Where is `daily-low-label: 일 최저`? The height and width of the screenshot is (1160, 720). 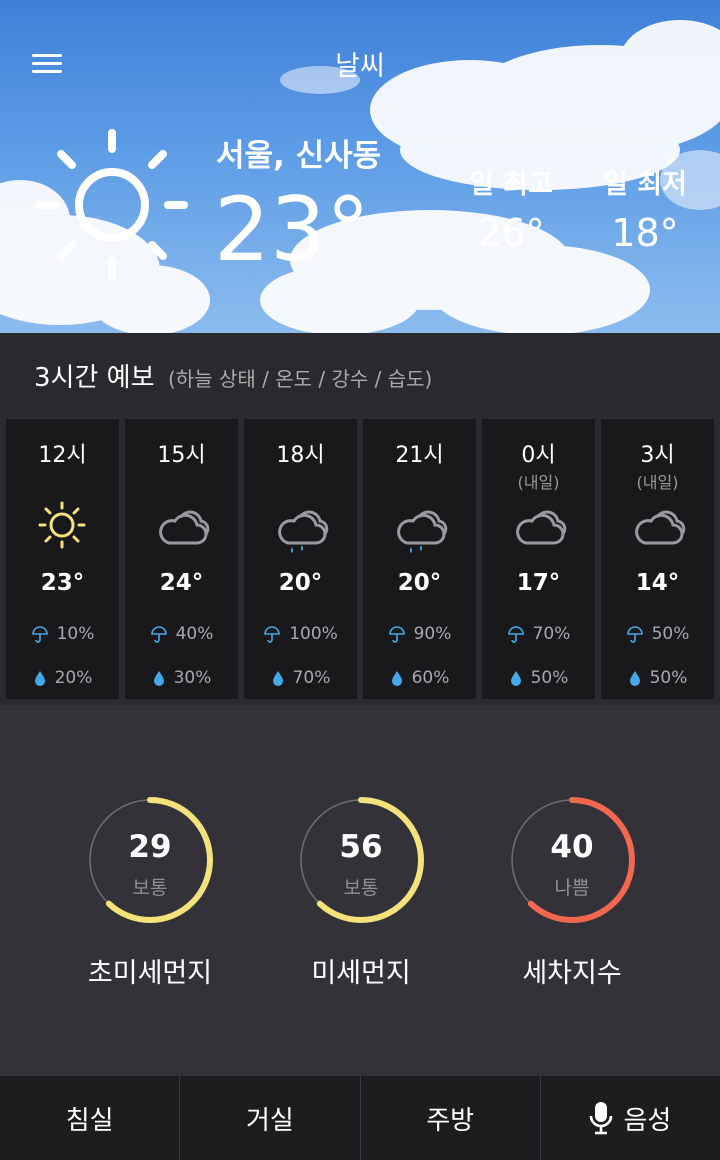 daily-low-label: 일 최저 is located at coordinates (645, 184).